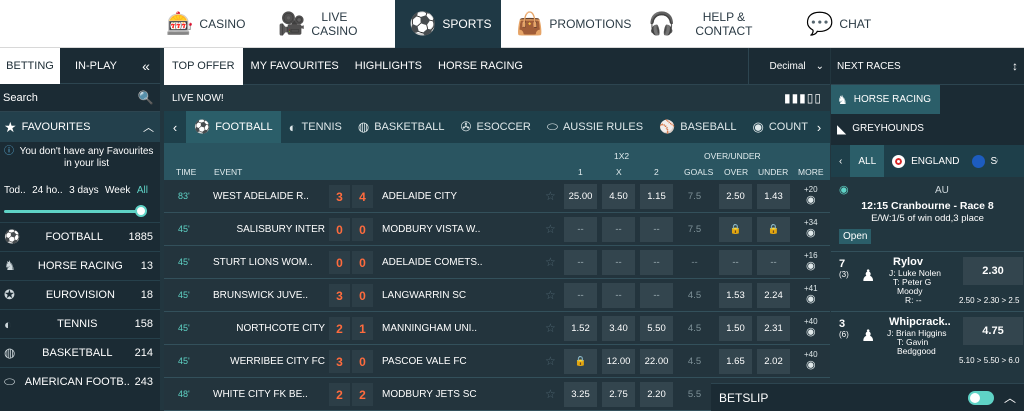 This screenshot has width=1024, height=411. Describe the element at coordinates (269, 328) in the screenshot. I see `home-team: NORTHCOTE CITY` at that location.